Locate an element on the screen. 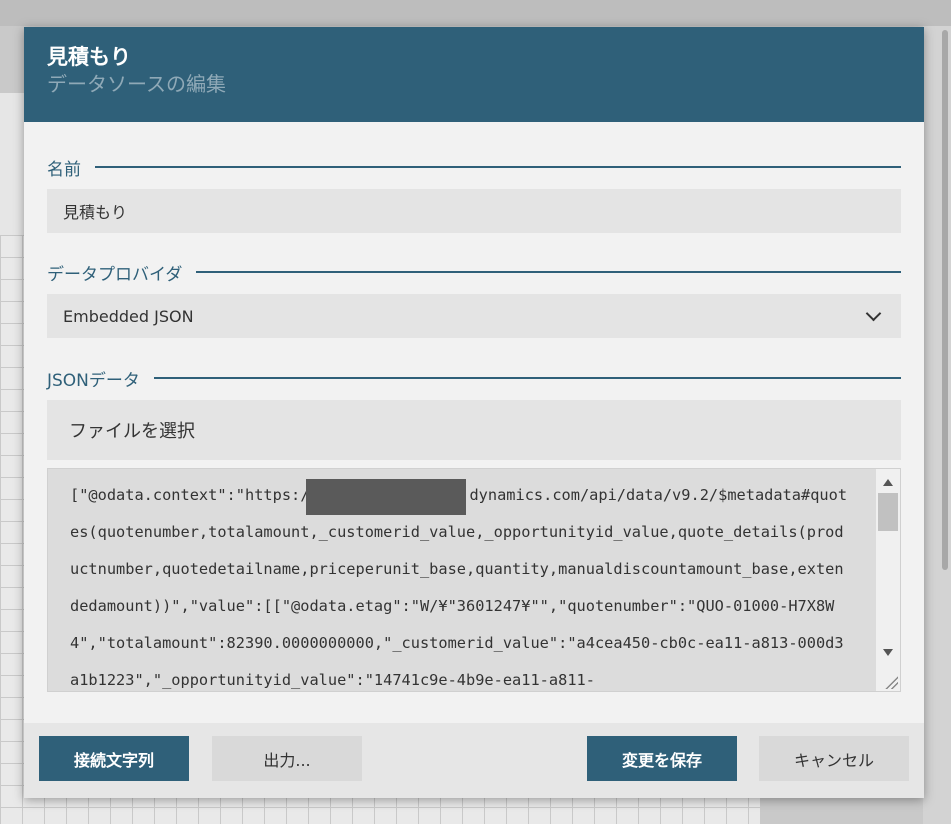 The width and height of the screenshot is (951, 824). name-section: 名前 見積もり is located at coordinates (474, 194).